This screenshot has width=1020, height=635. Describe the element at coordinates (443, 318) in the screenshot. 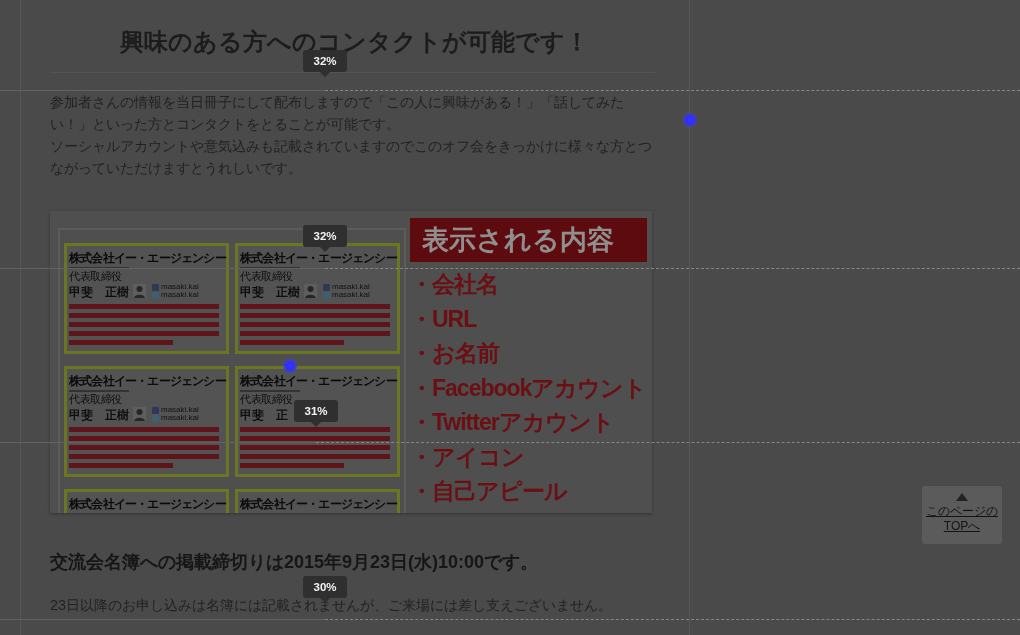

I see `panel-list-item: ・URL` at that location.